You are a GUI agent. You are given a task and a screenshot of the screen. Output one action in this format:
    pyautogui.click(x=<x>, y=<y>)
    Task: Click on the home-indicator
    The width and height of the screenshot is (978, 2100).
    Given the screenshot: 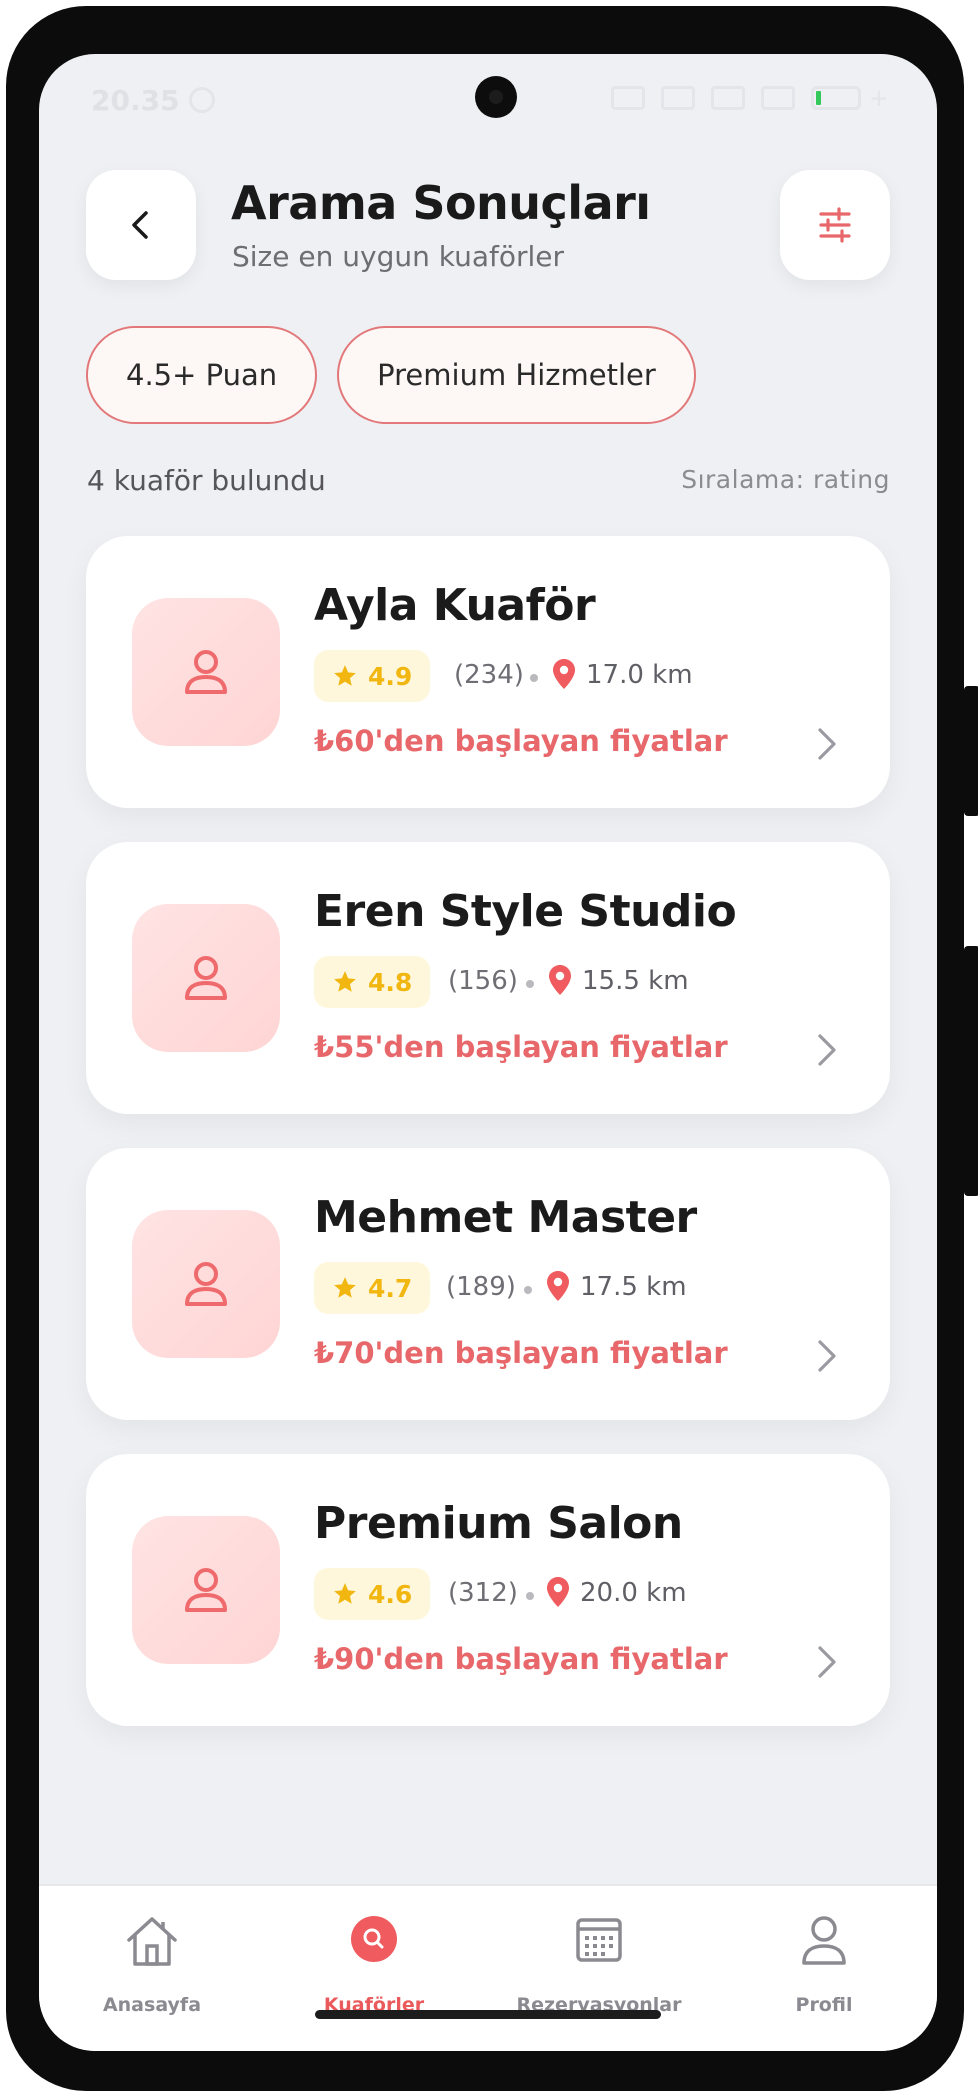 What is the action you would take?
    pyautogui.click(x=488, y=2014)
    